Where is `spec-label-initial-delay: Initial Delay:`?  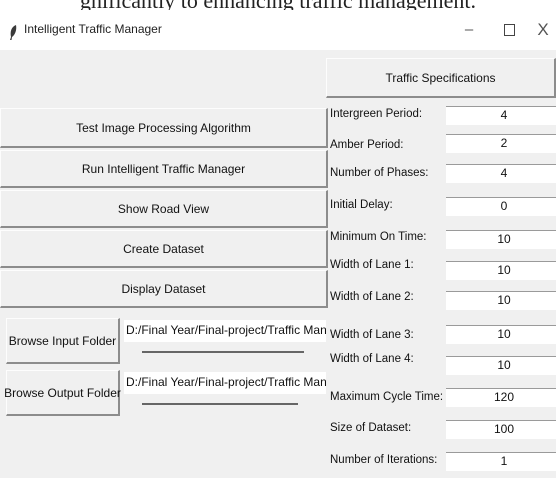 spec-label-initial-delay: Initial Delay: is located at coordinates (361, 205).